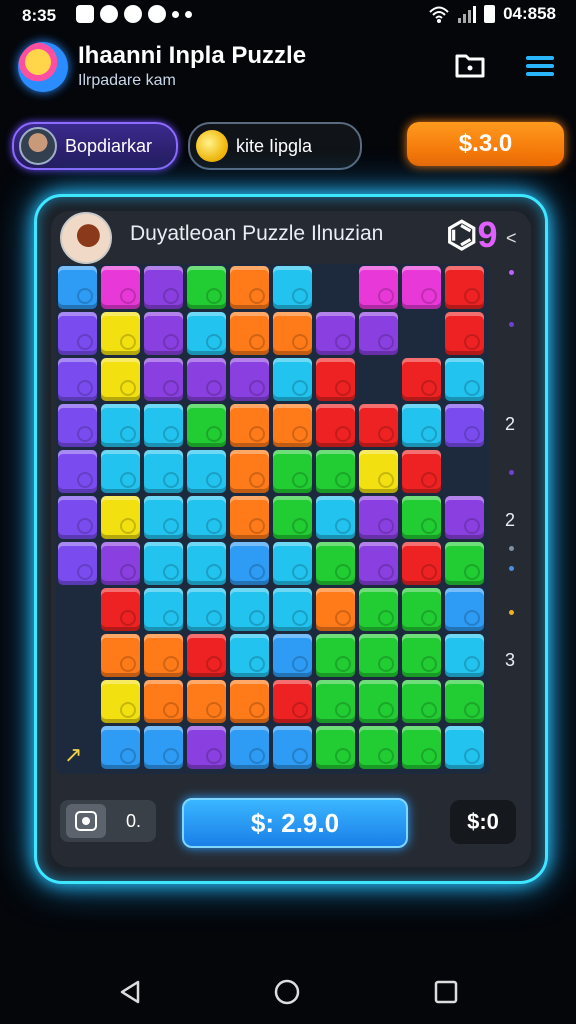  Describe the element at coordinates (95, 146) in the screenshot. I see `player-profile-button: Bopdiarkar` at that location.